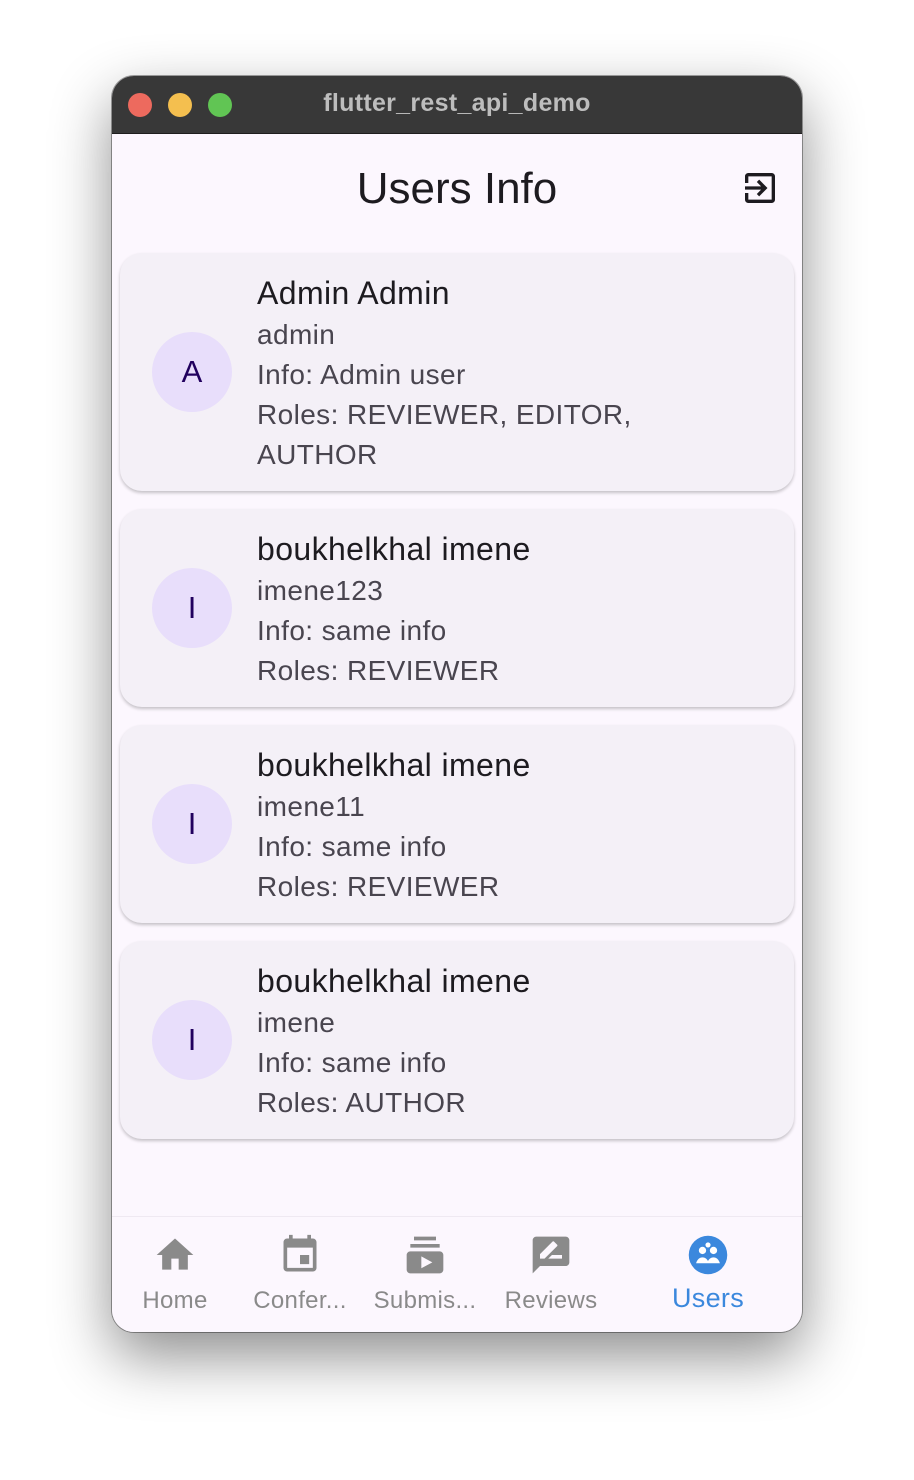 The width and height of the screenshot is (914, 1480). I want to click on logout-button, so click(760, 188).